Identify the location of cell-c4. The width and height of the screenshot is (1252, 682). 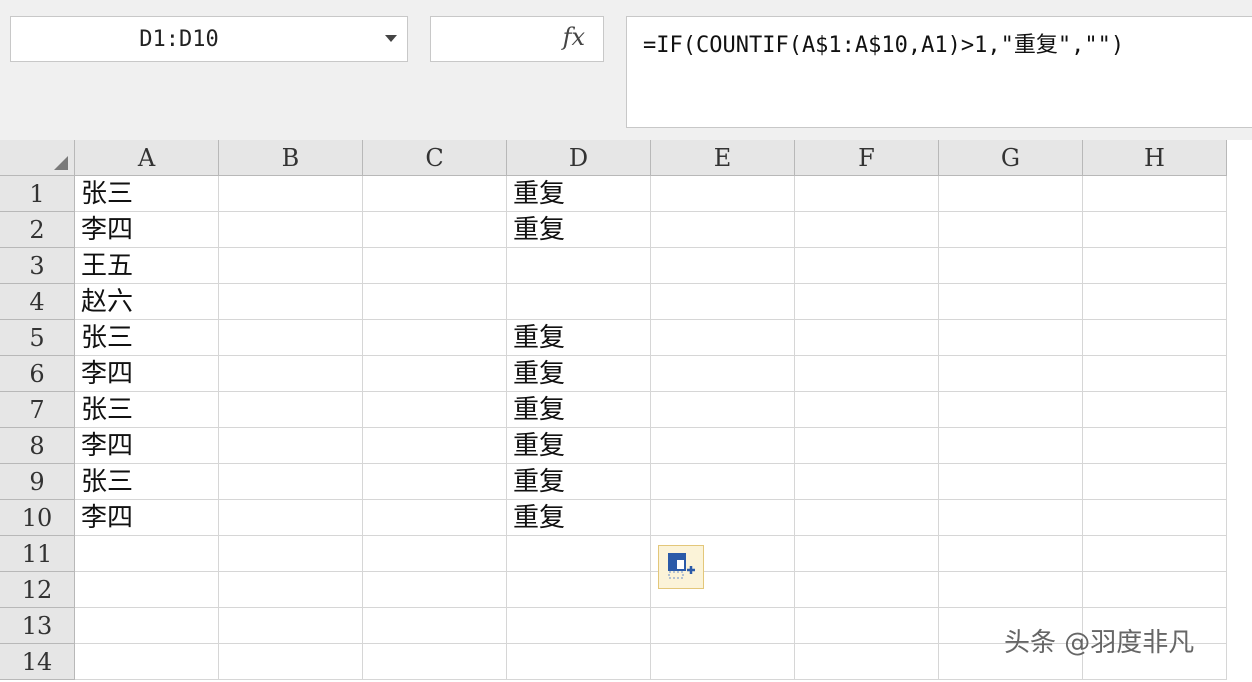
(435, 302).